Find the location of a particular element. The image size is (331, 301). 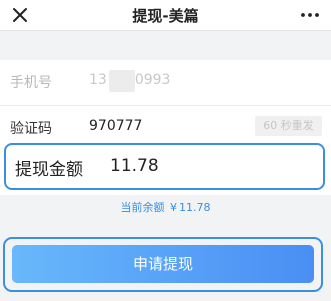

amount-input is located at coordinates (200, 166).